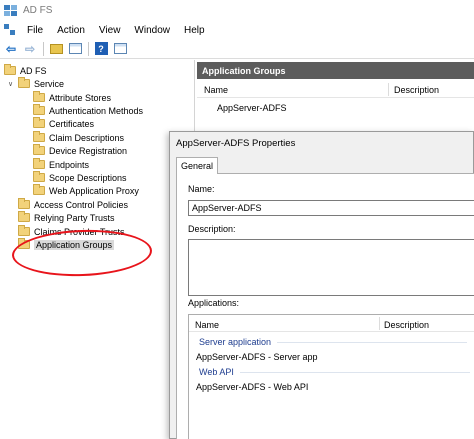 Image resolution: width=474 pixels, height=439 pixels. I want to click on tree-node-web-application-proxy: Web Application Proxy, so click(86, 190).